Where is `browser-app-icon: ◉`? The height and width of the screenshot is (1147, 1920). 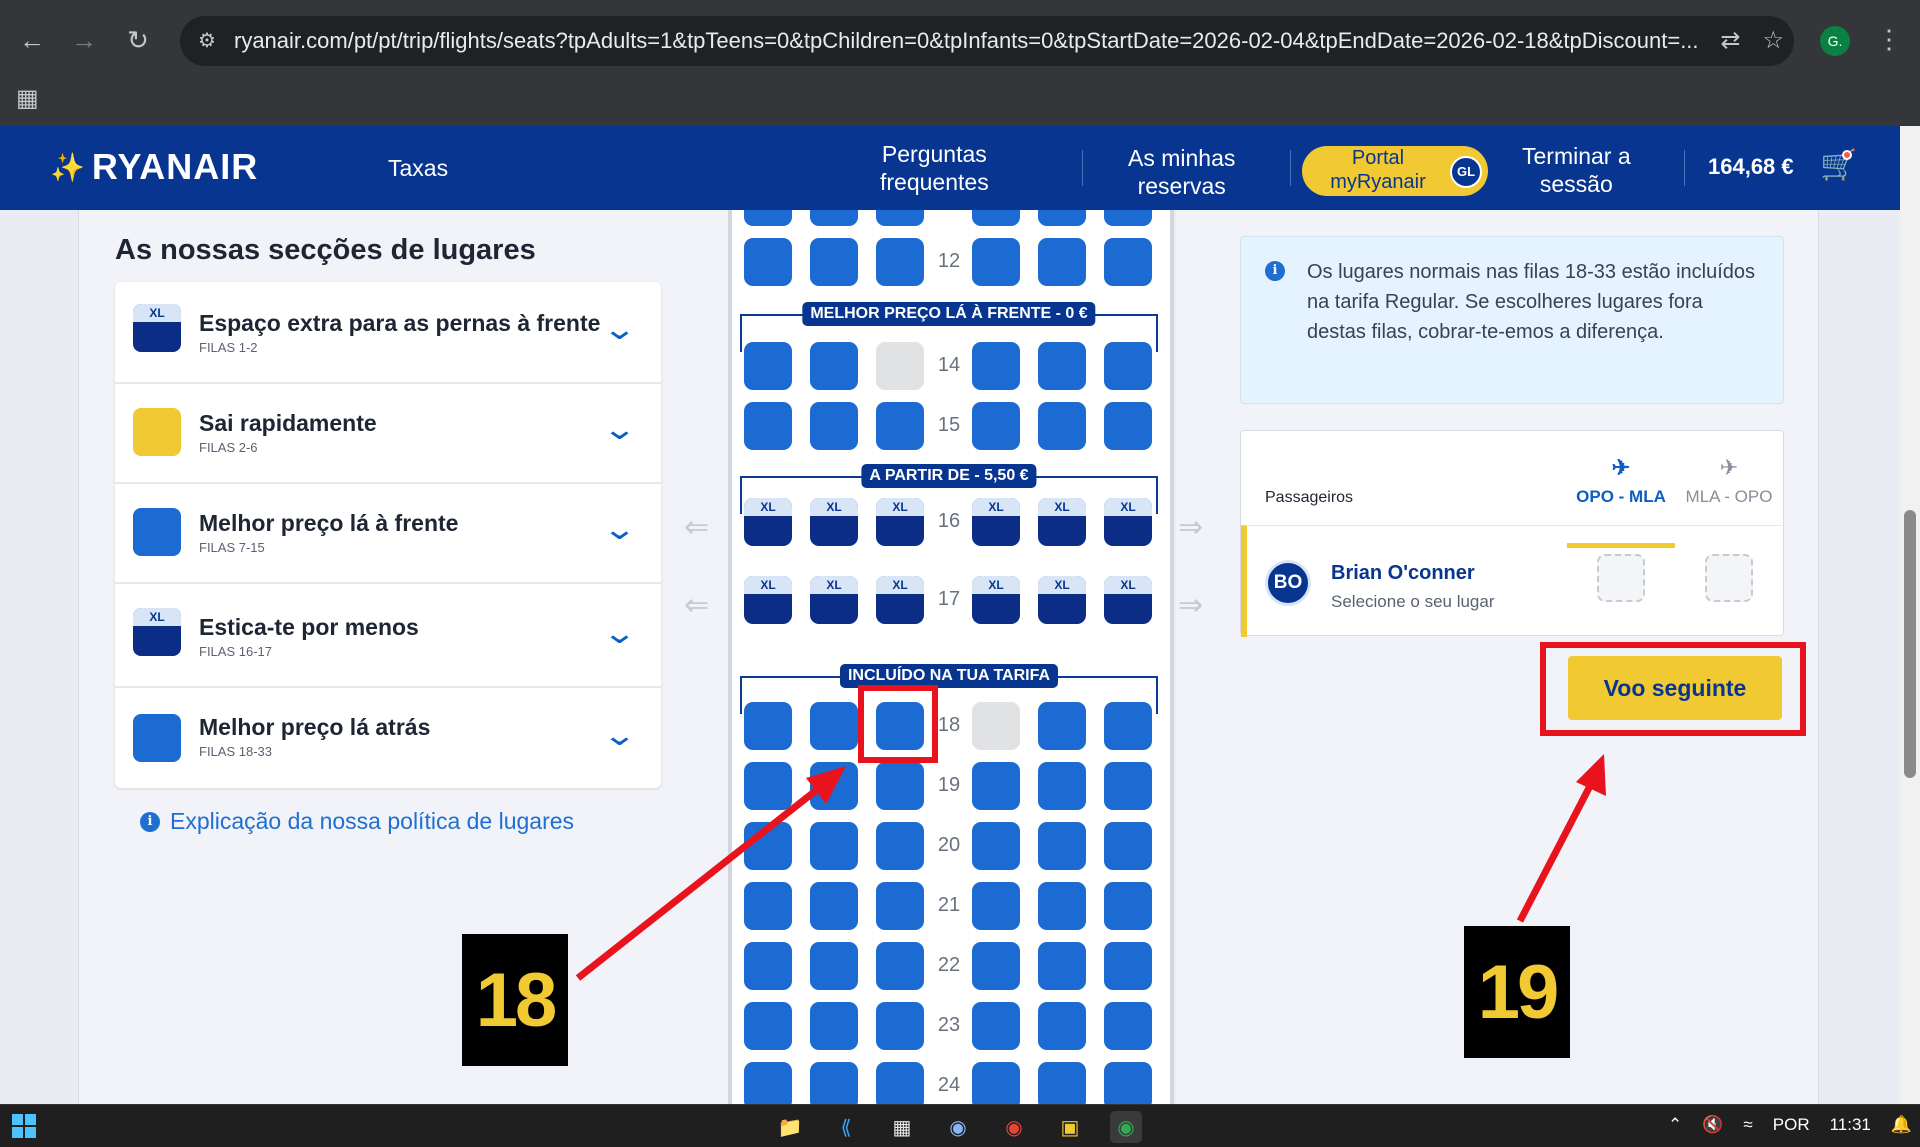
browser-app-icon: ◉ is located at coordinates (958, 1127).